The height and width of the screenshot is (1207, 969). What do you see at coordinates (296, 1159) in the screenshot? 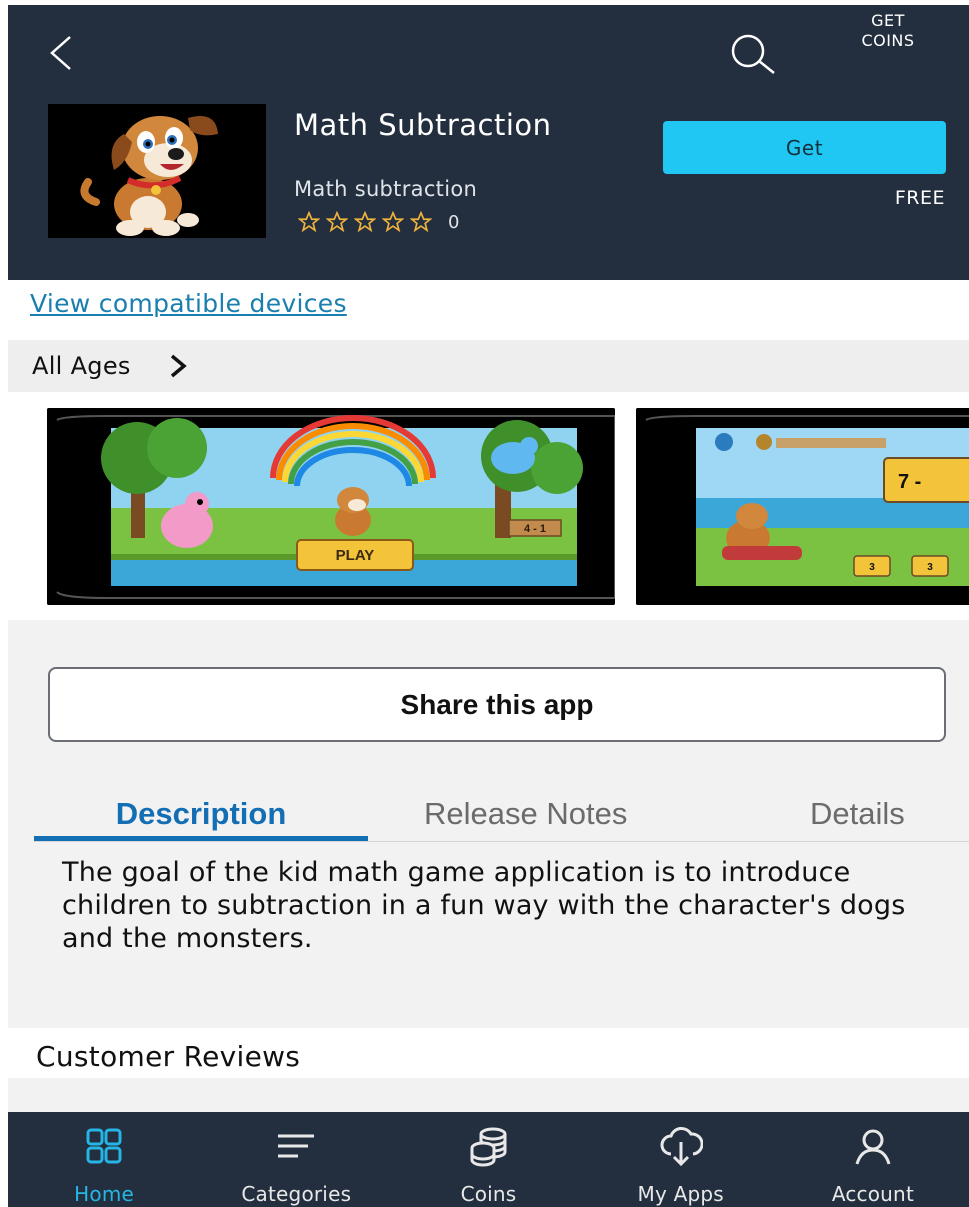
I see `nav-categories: Categories` at bounding box center [296, 1159].